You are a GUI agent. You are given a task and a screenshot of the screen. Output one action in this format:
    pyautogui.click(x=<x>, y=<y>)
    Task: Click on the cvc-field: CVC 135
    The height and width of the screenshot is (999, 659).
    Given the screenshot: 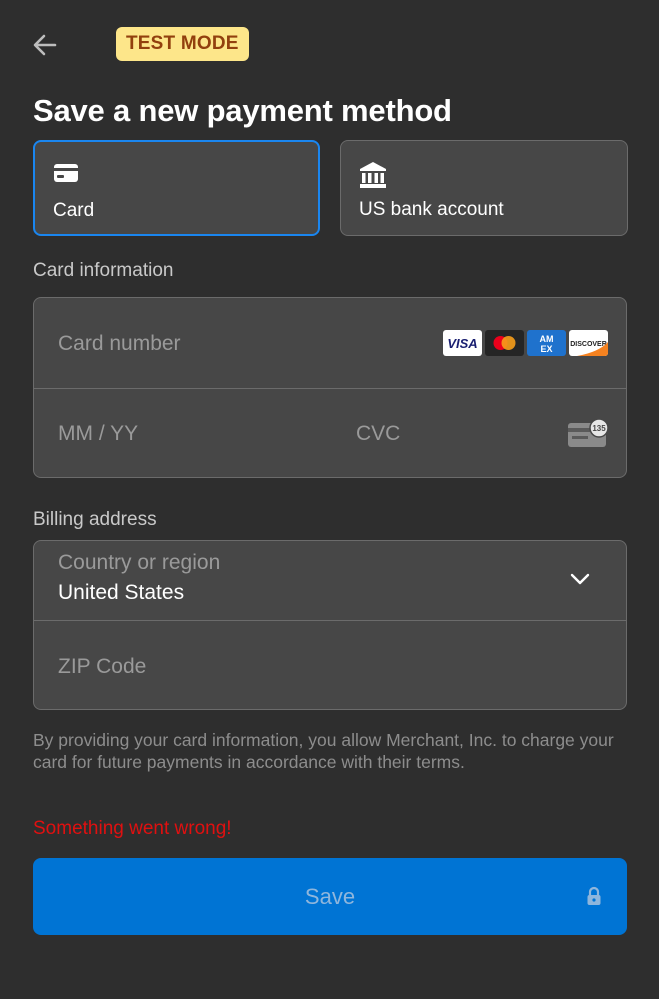 What is the action you would take?
    pyautogui.click(x=480, y=433)
    